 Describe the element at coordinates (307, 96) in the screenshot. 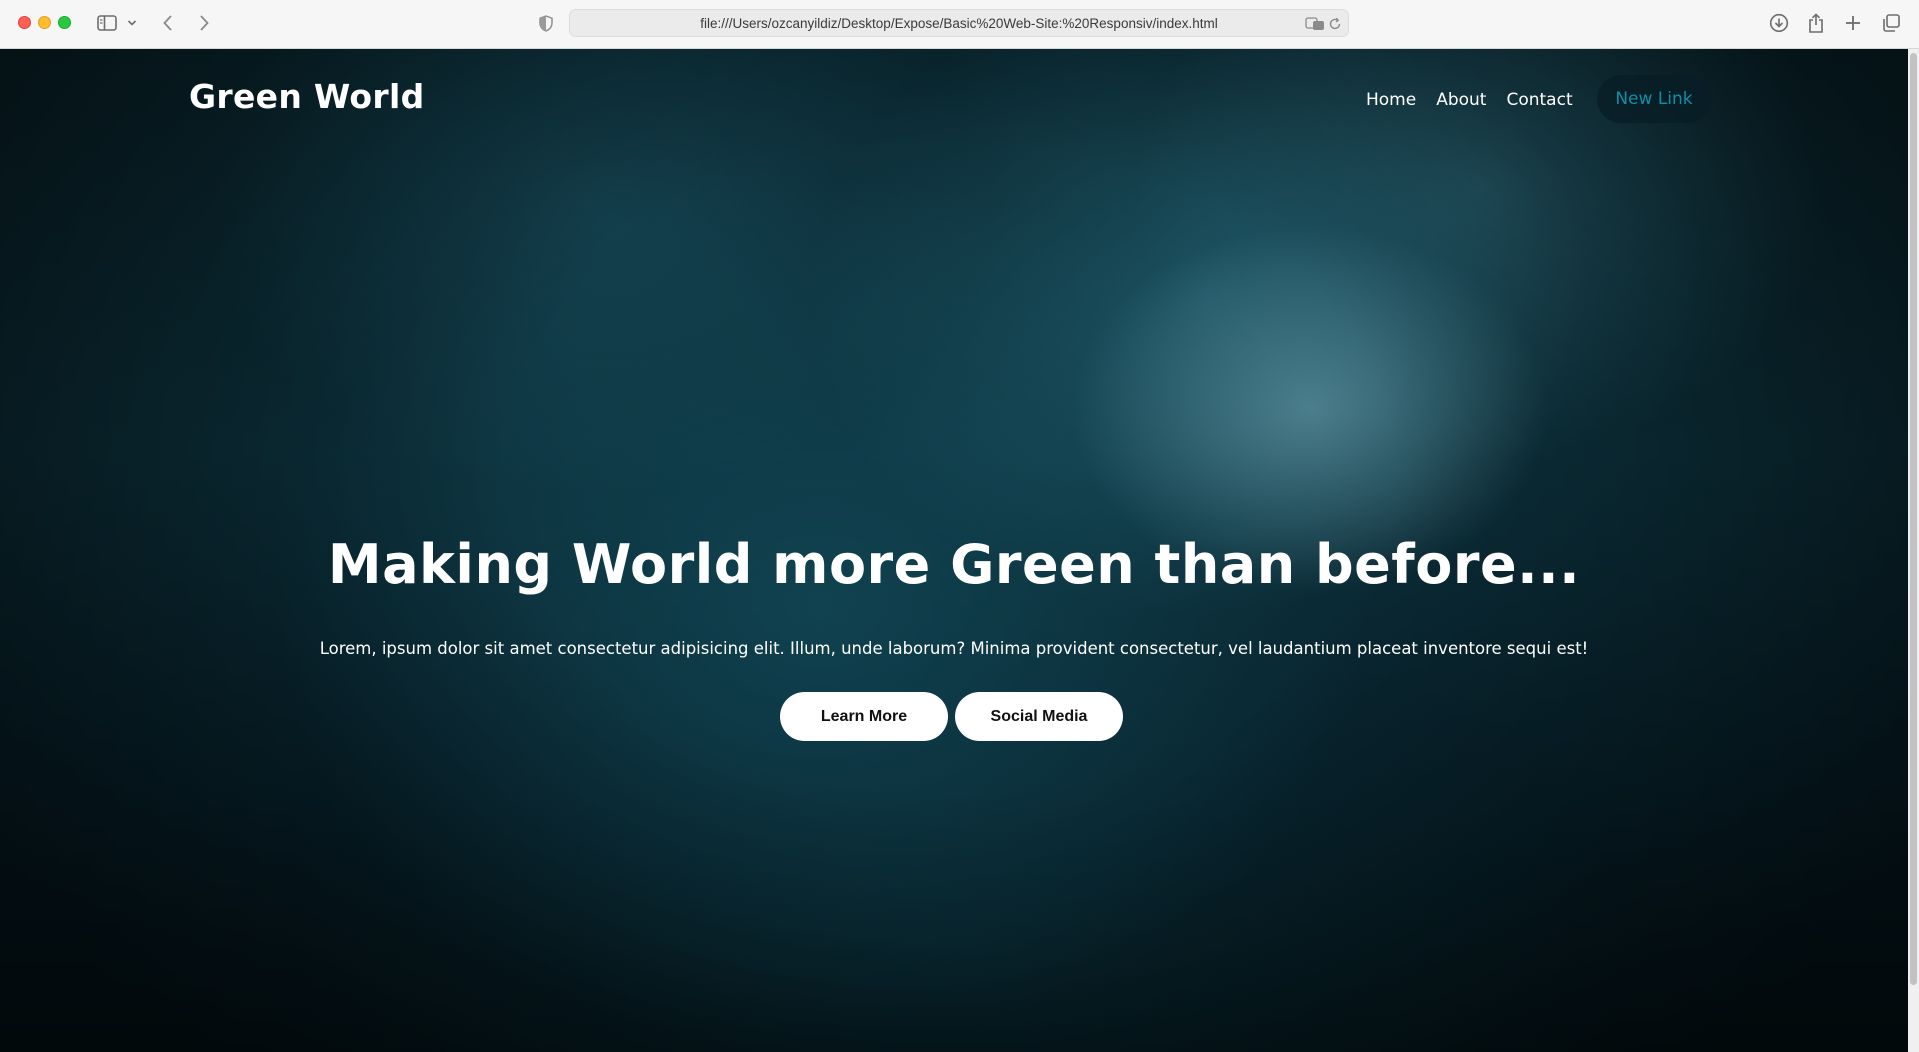

I see `site-logo: Green World` at that location.